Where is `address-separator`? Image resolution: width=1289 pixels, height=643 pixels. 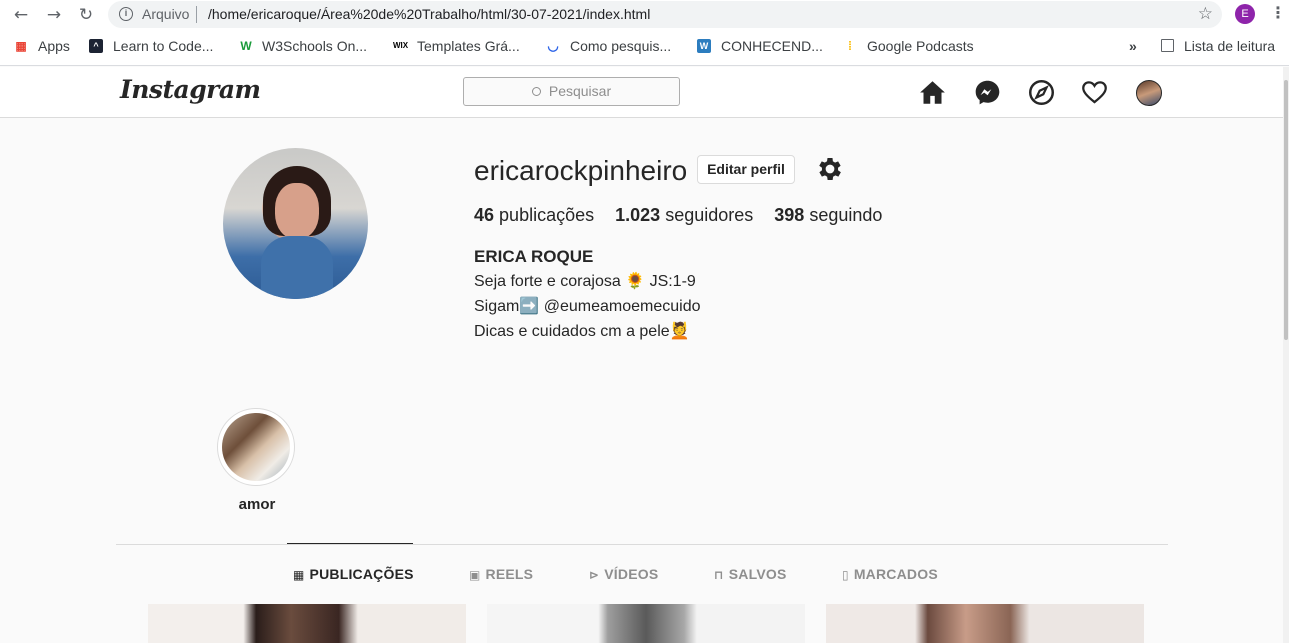
address-separator is located at coordinates (196, 14).